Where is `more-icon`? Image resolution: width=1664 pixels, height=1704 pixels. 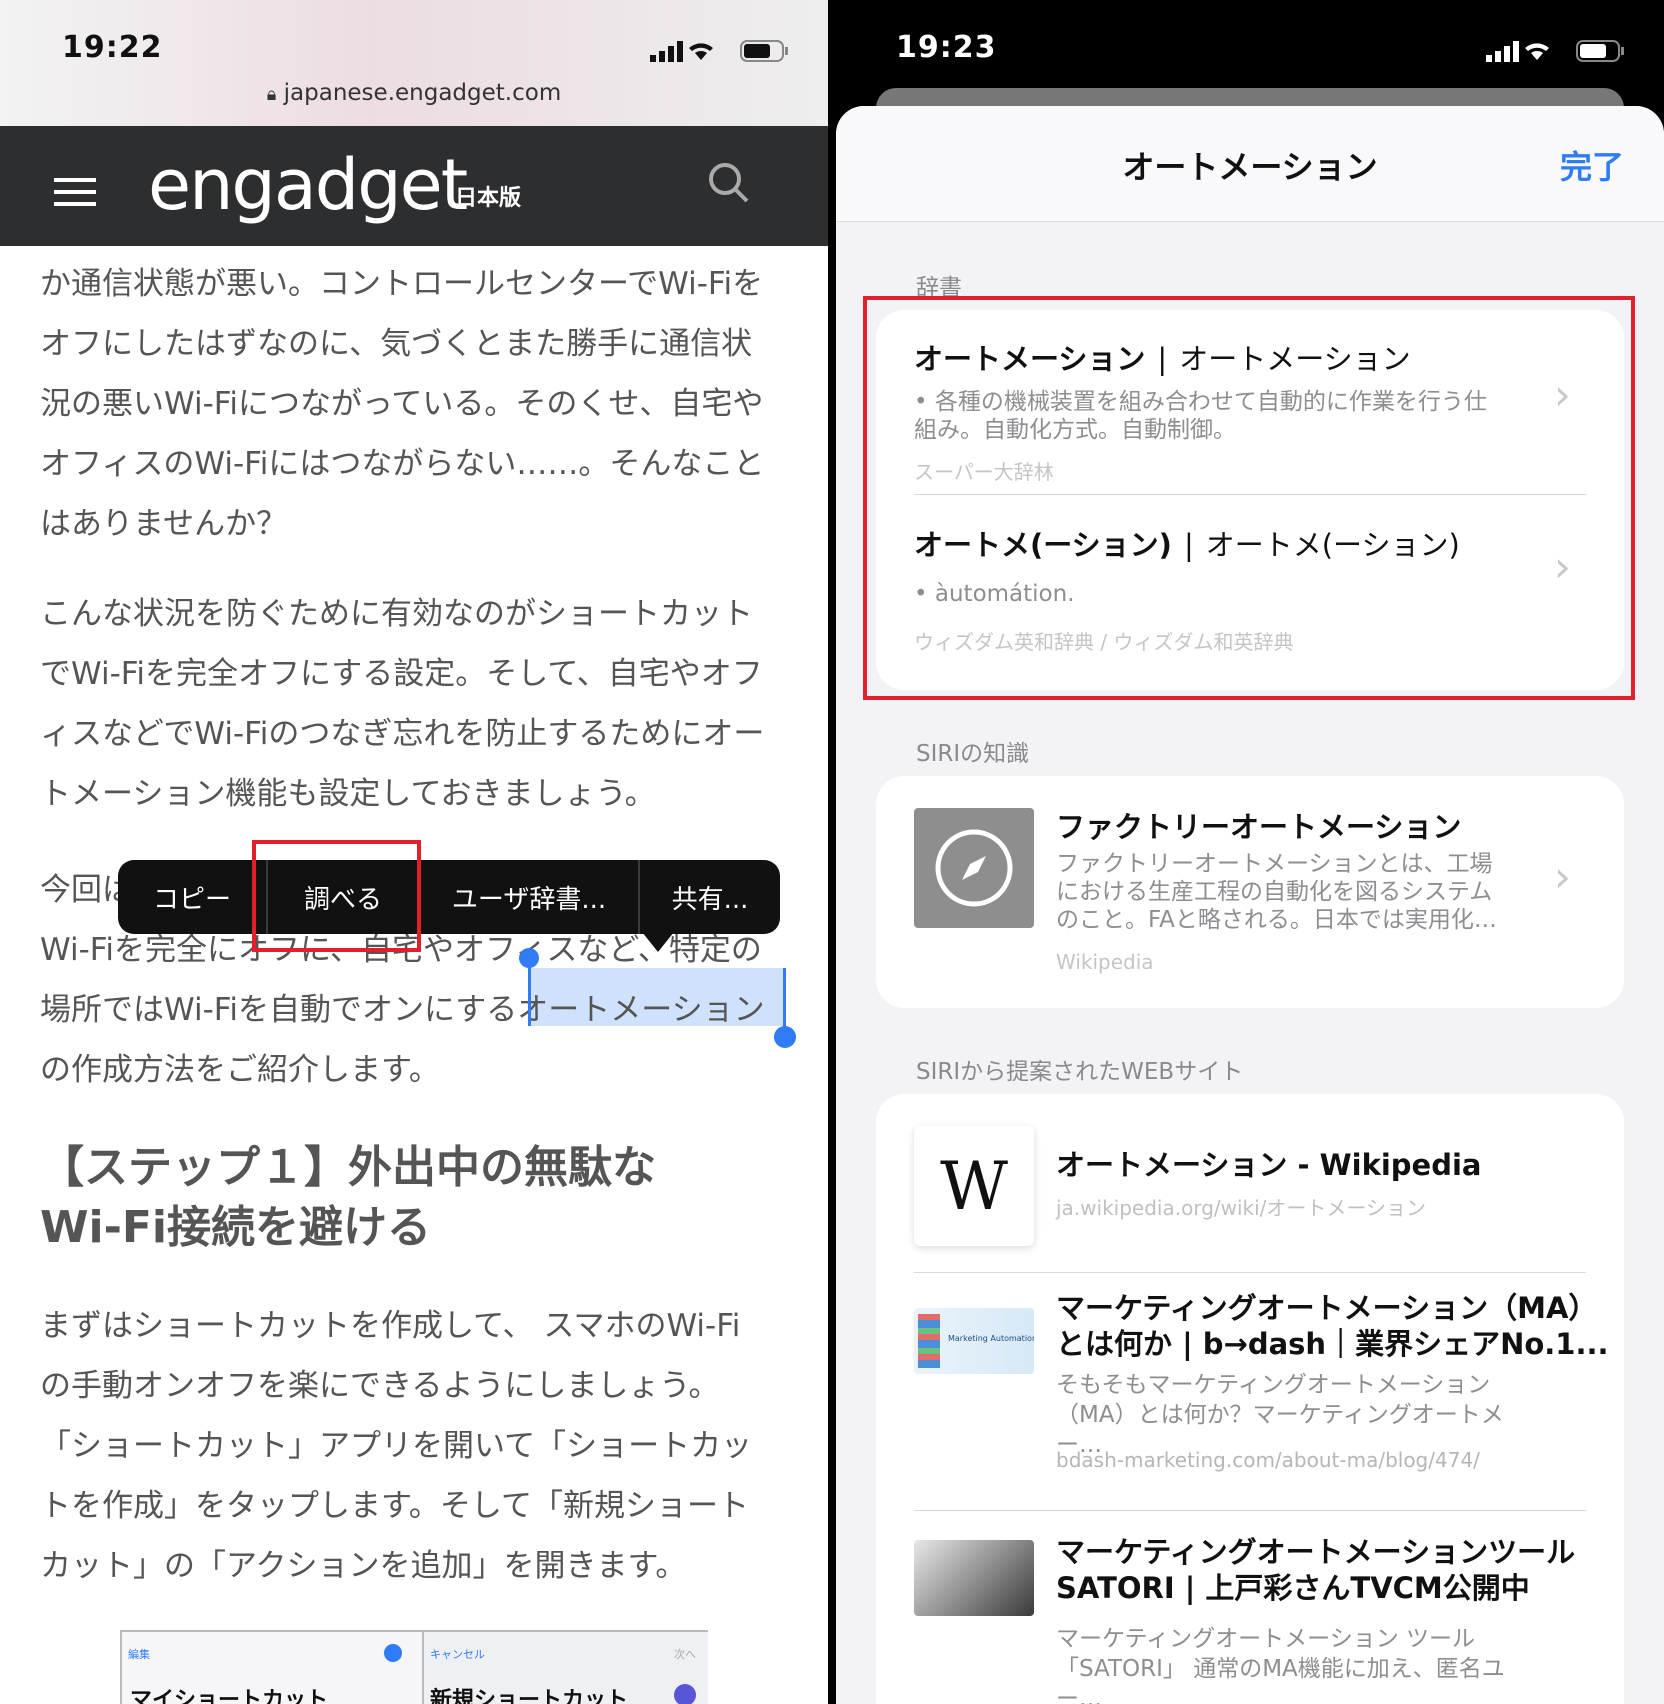 more-icon is located at coordinates (685, 1694).